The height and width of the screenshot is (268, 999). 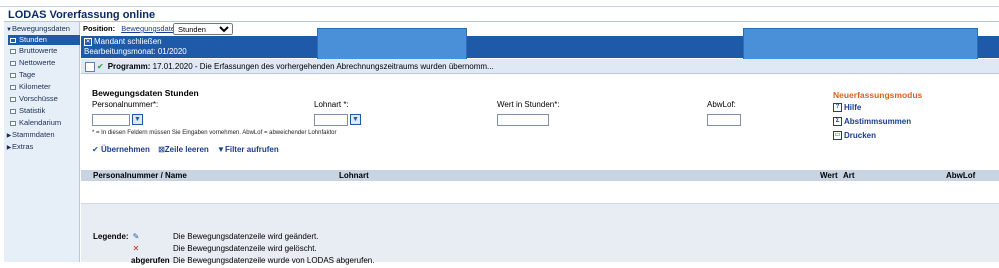 I want to click on copy-icon, so click(x=90, y=66).